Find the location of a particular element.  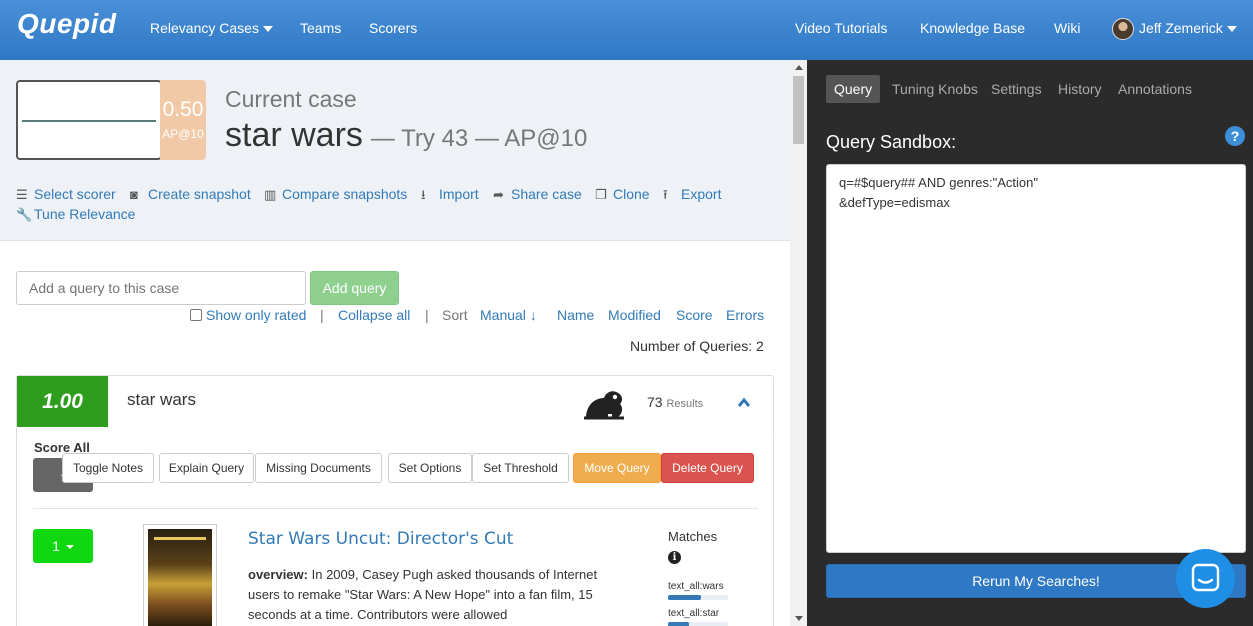

set-options-button: Set Options is located at coordinates (430, 468).